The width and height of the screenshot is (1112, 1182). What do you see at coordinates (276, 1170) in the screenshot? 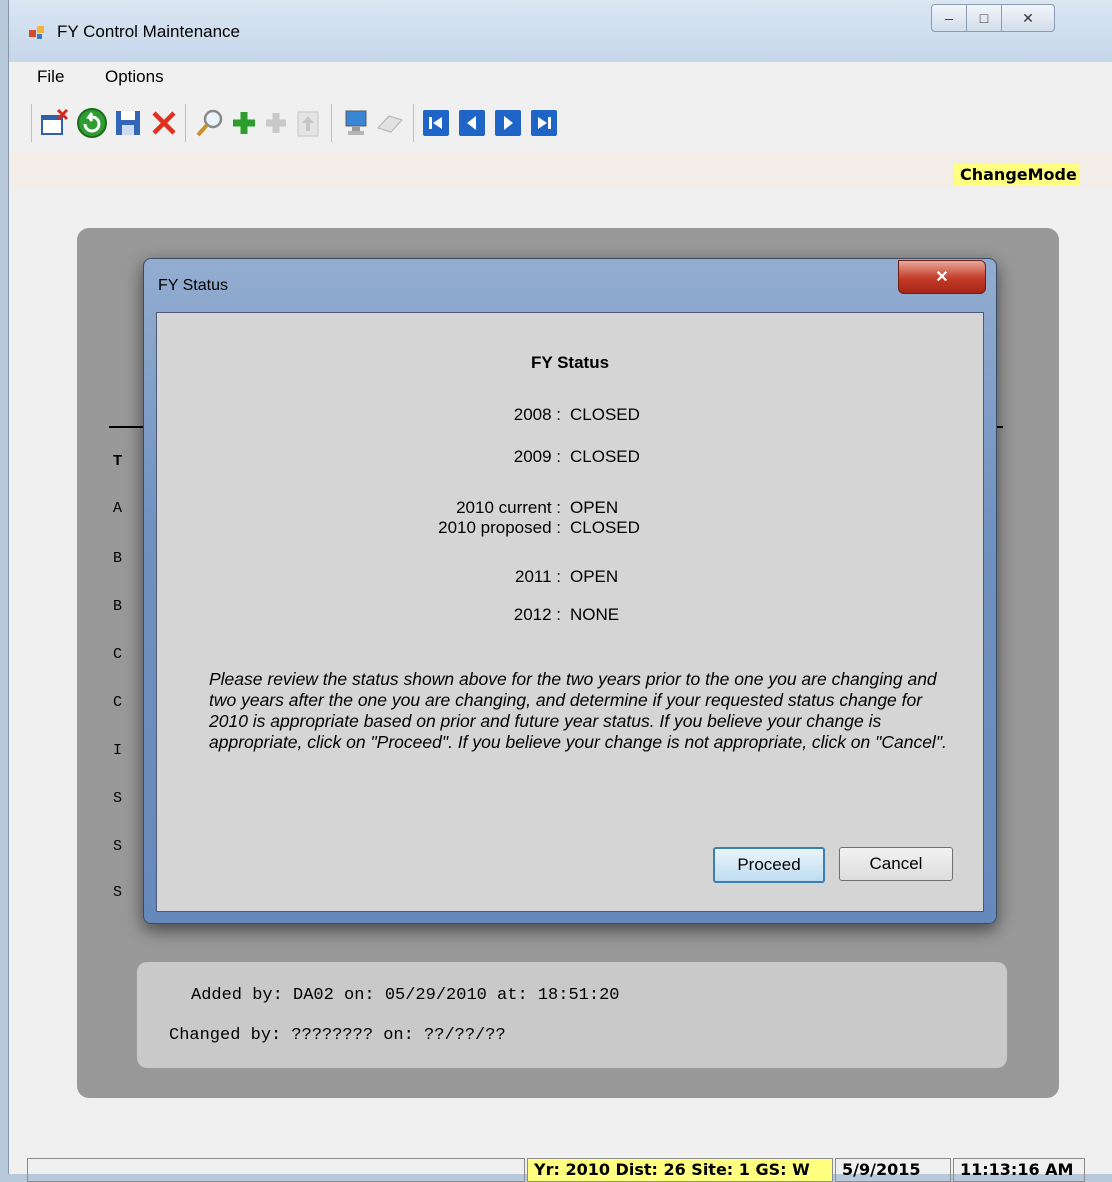
I see `status-message-cell` at bounding box center [276, 1170].